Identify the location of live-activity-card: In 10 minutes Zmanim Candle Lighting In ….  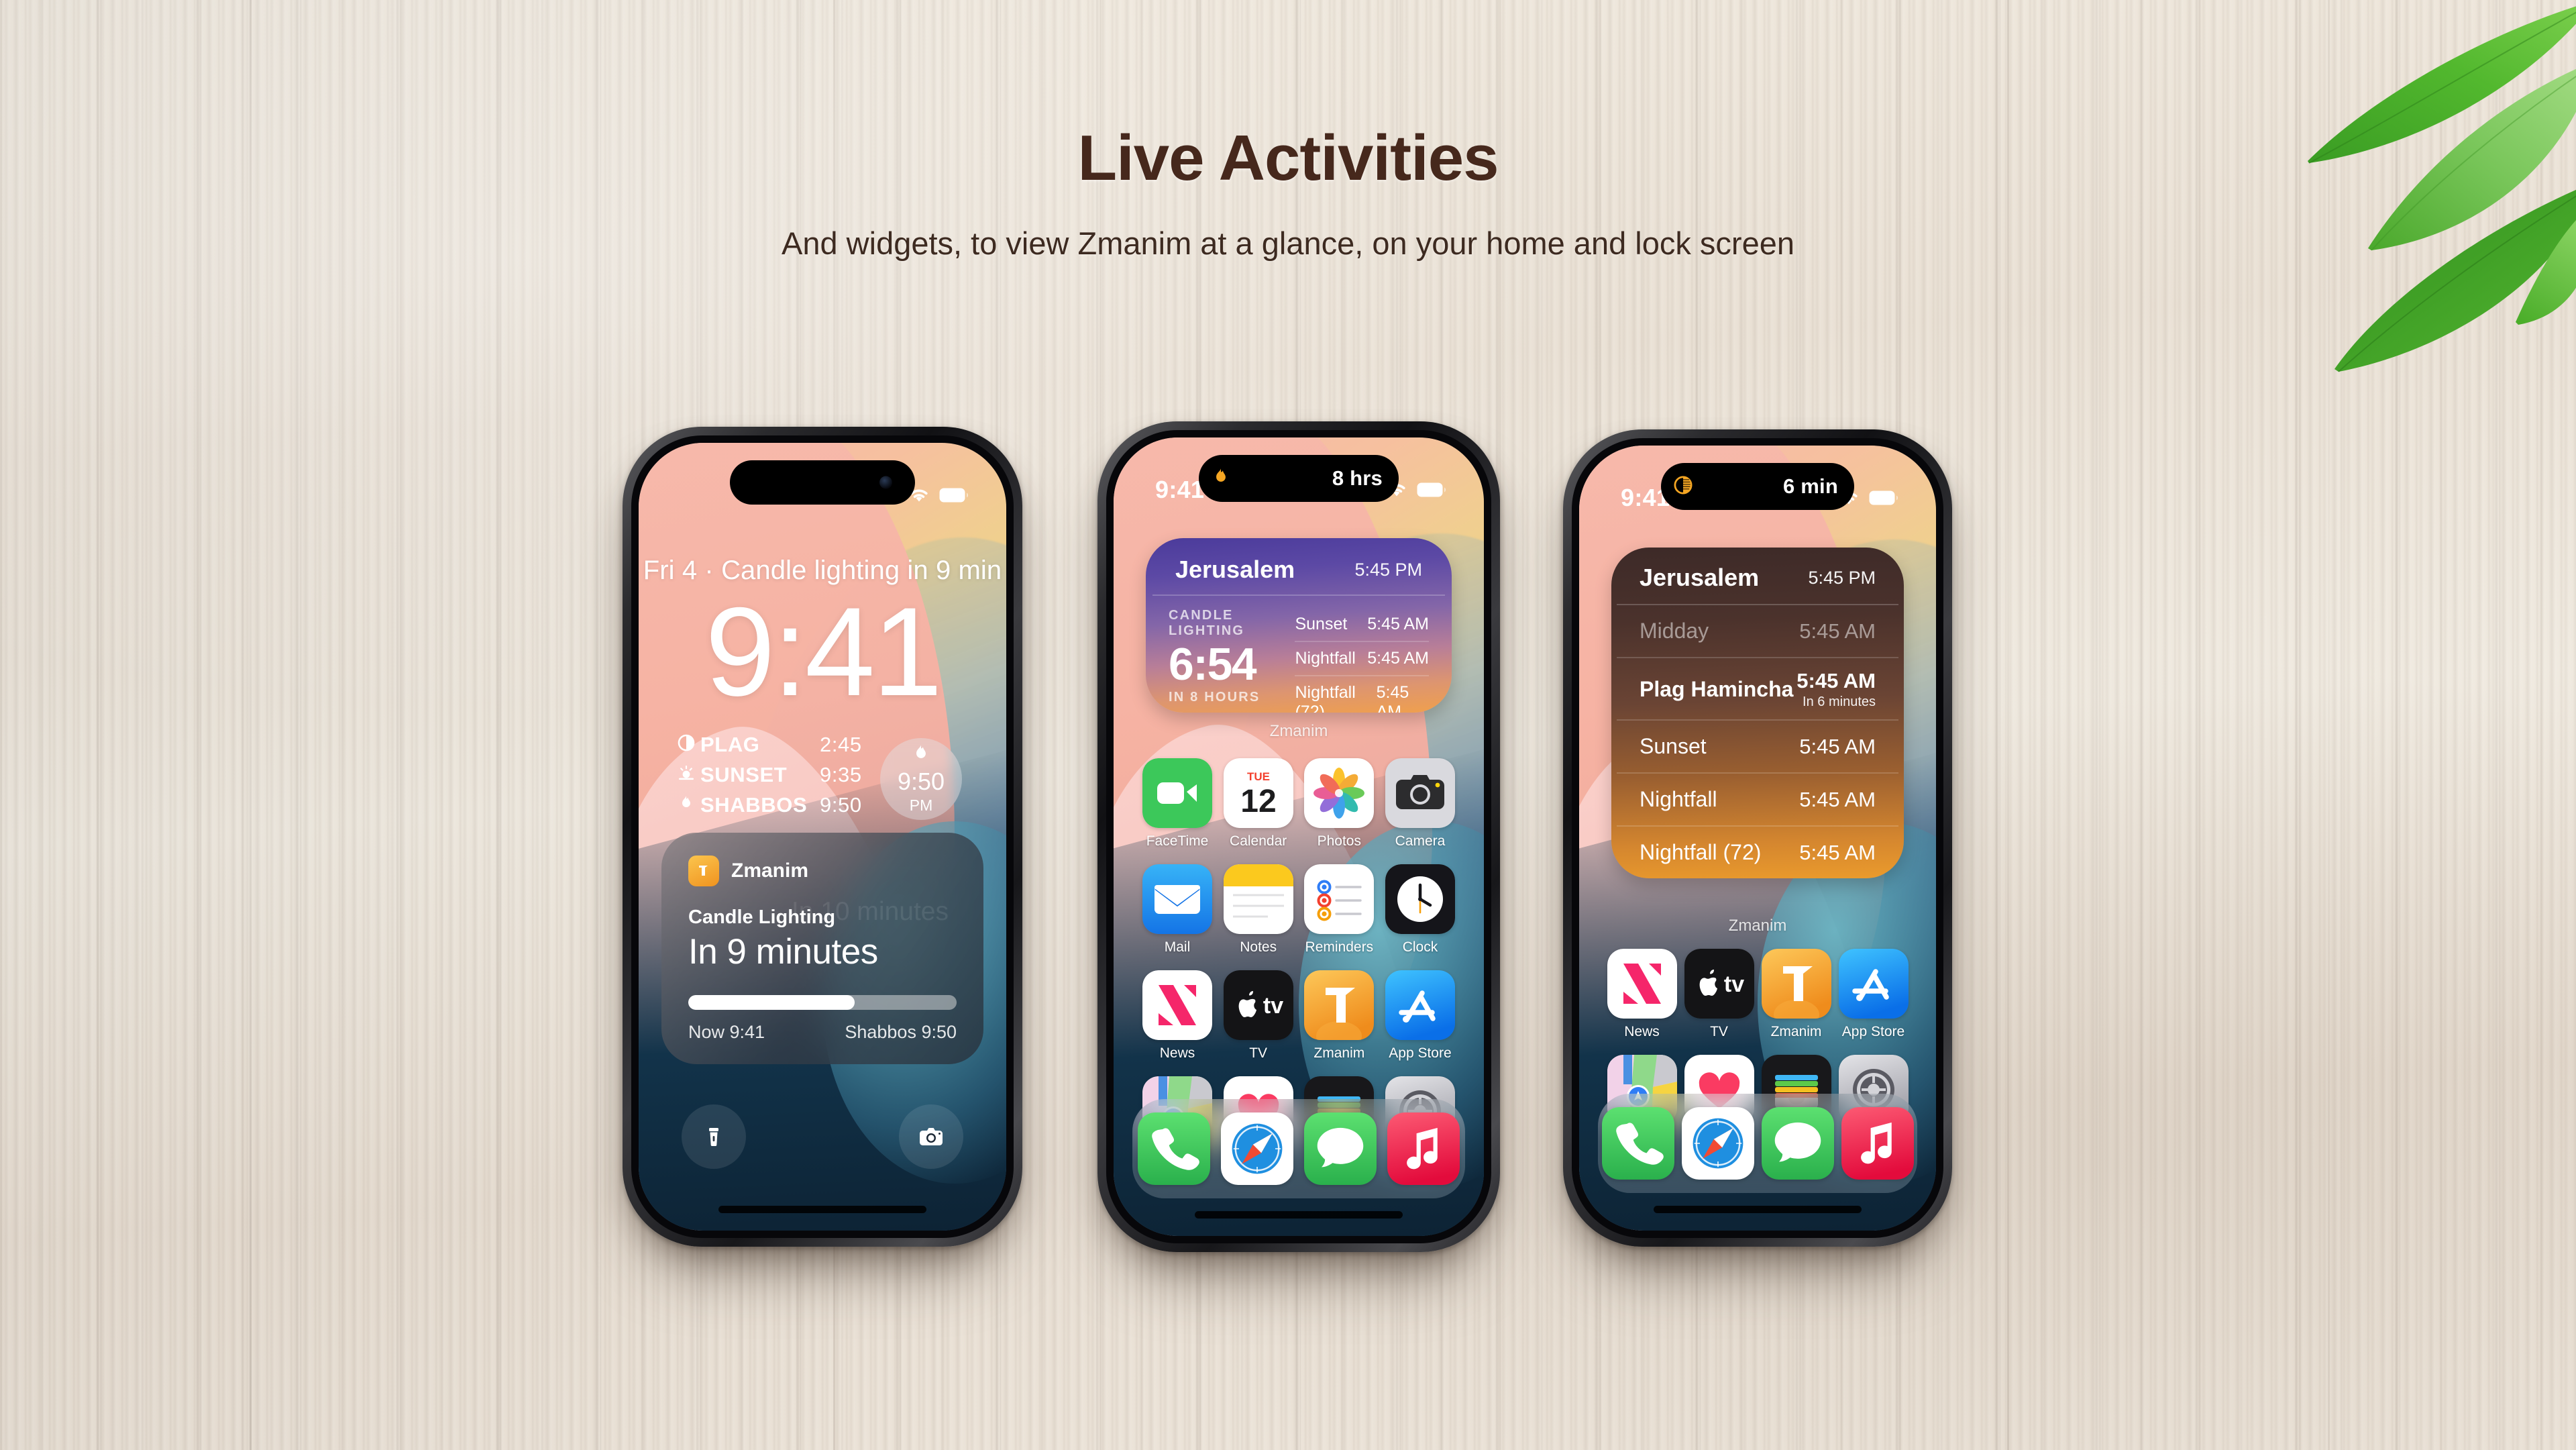
(822, 949).